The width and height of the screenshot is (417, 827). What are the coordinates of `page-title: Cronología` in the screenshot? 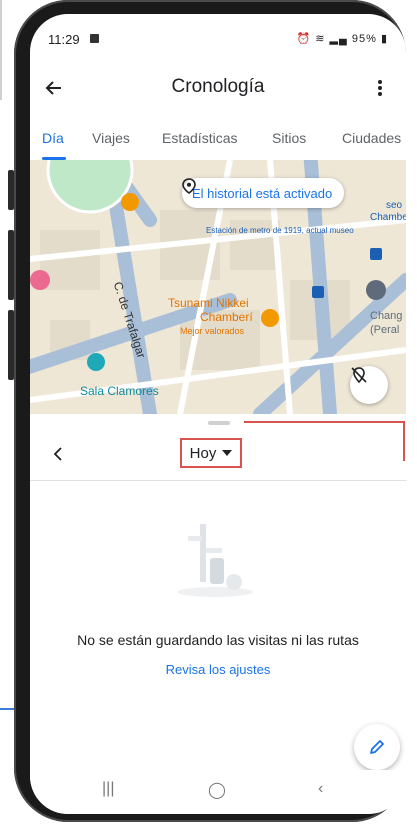 It's located at (218, 86).